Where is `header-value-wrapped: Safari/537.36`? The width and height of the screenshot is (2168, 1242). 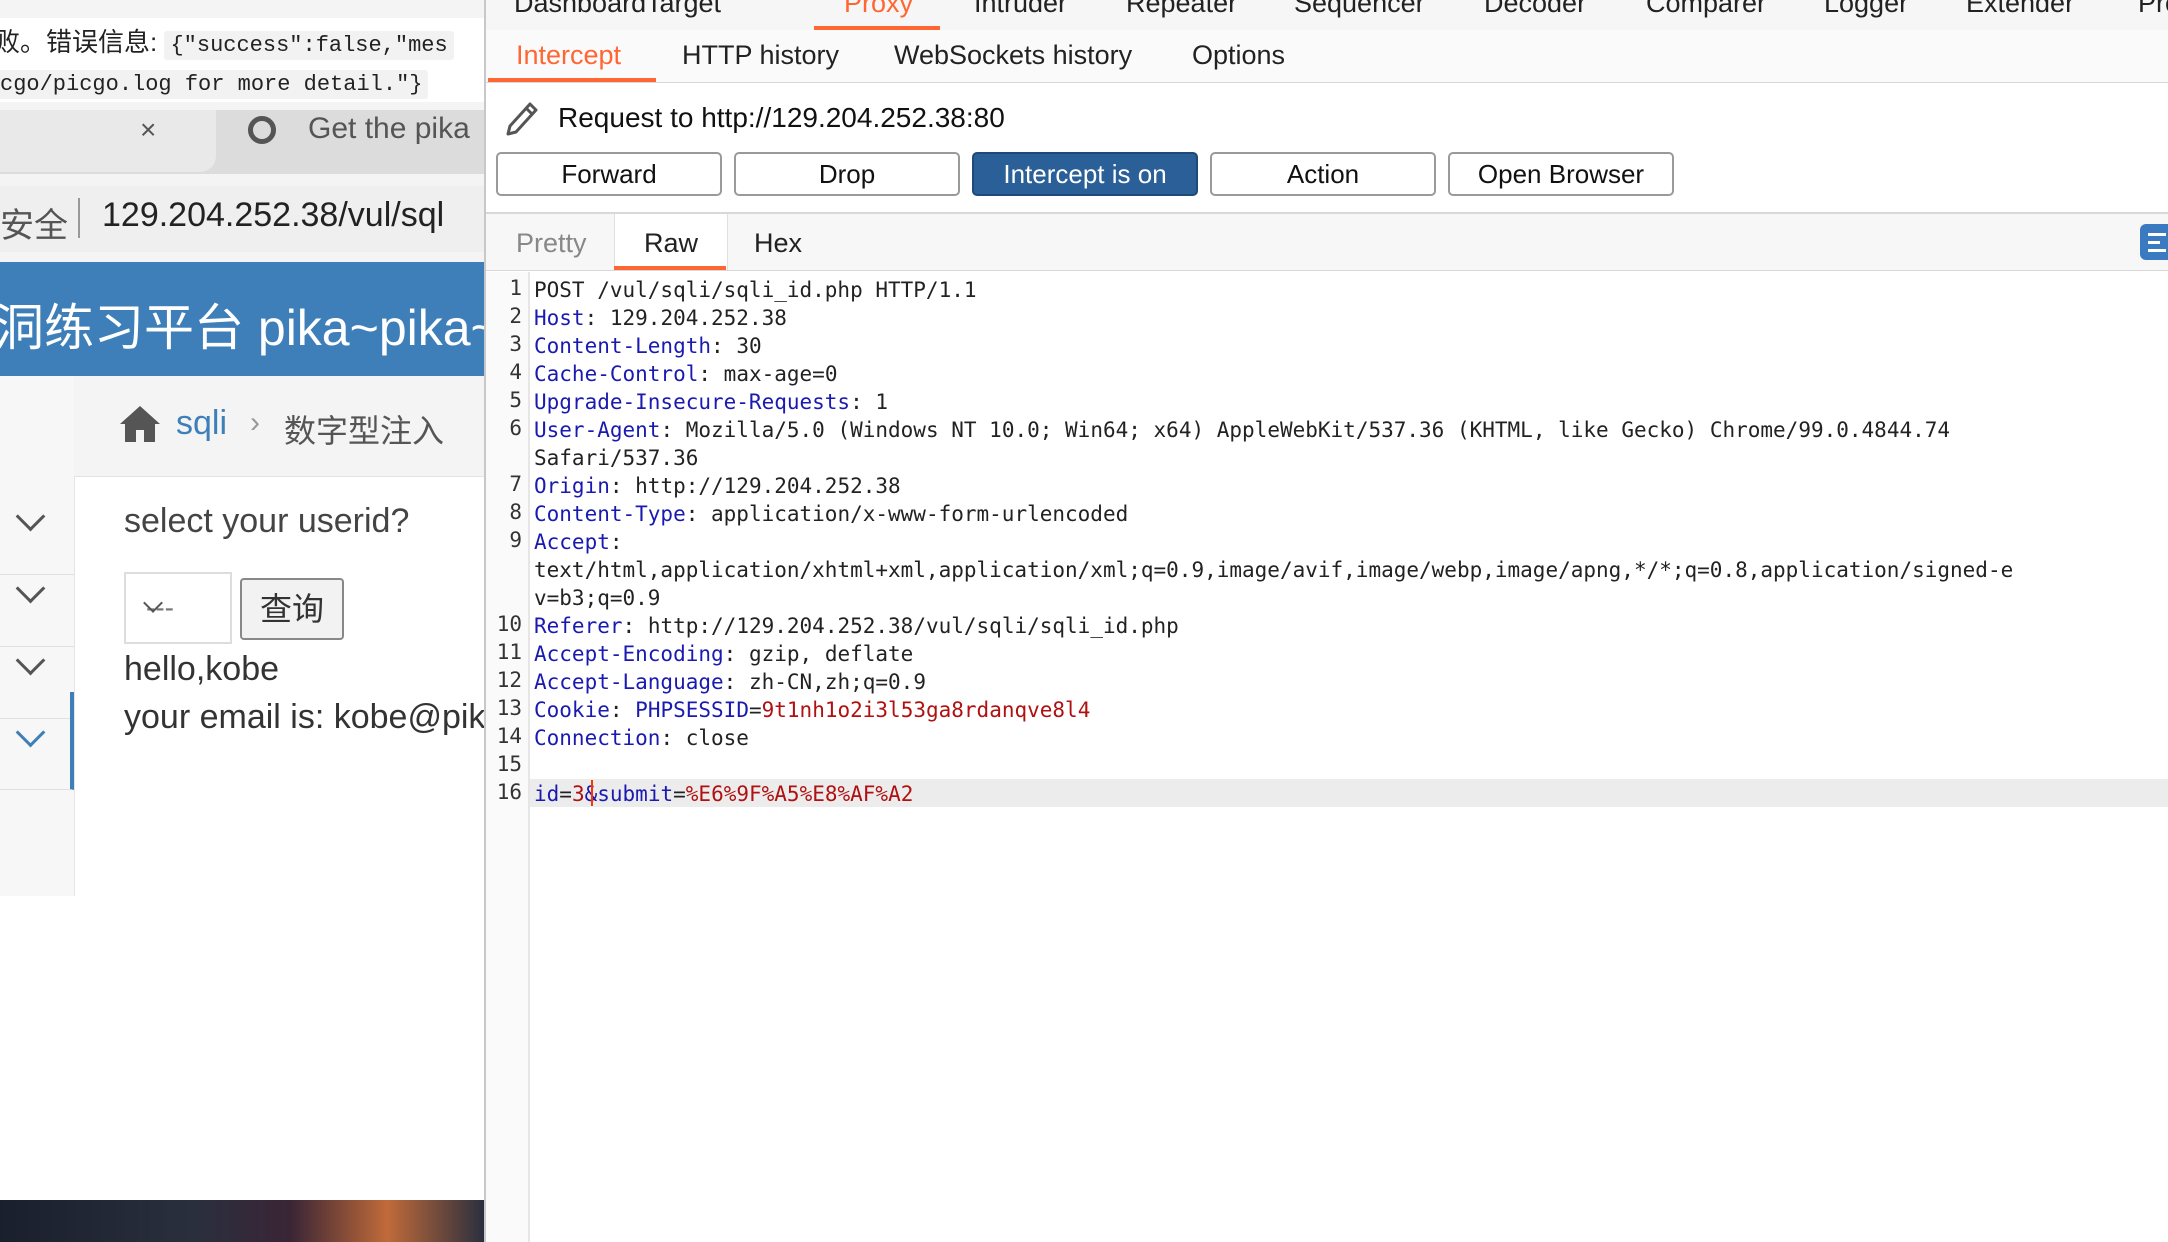
header-value-wrapped: Safari/537.36 is located at coordinates (616, 458).